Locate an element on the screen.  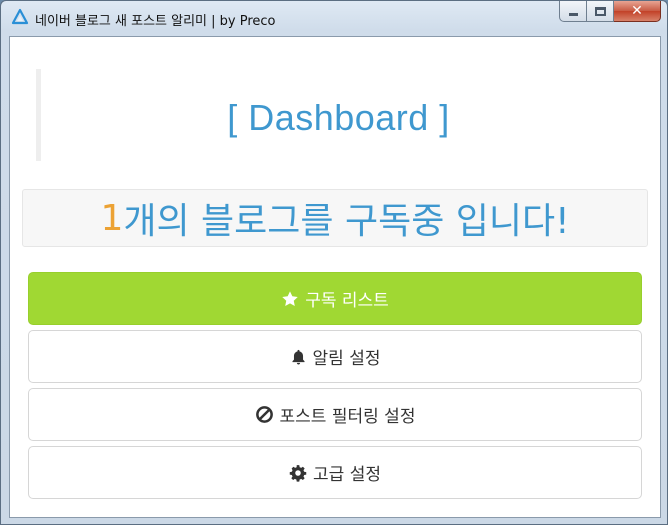
maximize-icon is located at coordinates (600, 11).